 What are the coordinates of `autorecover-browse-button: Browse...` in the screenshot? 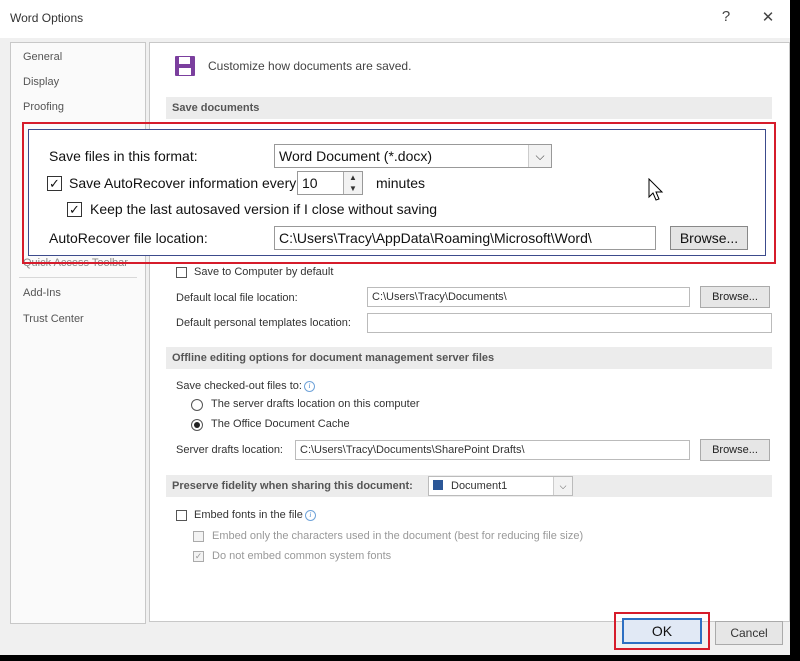 It's located at (709, 238).